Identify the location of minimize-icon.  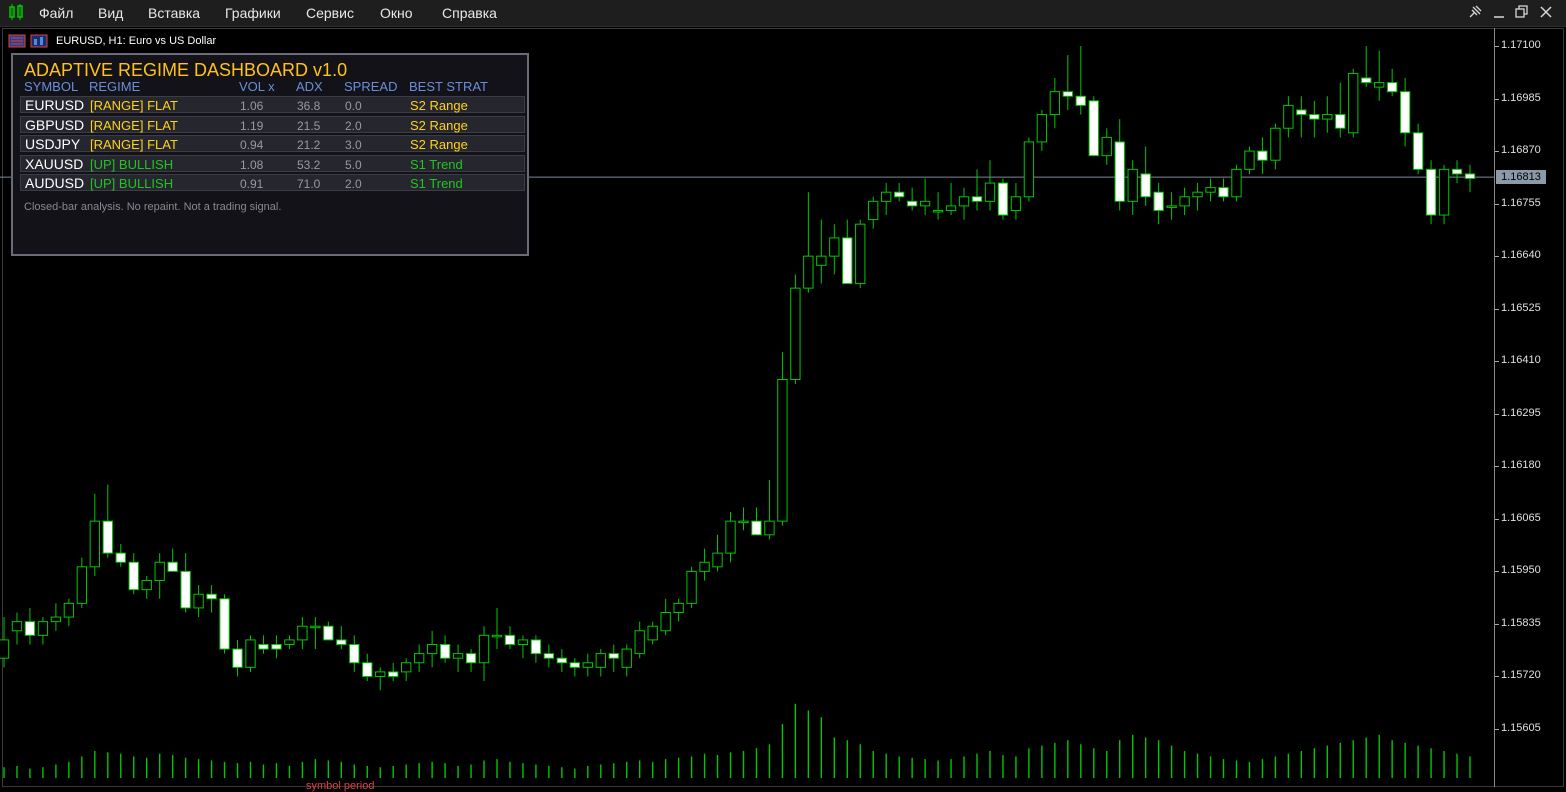
(1499, 12).